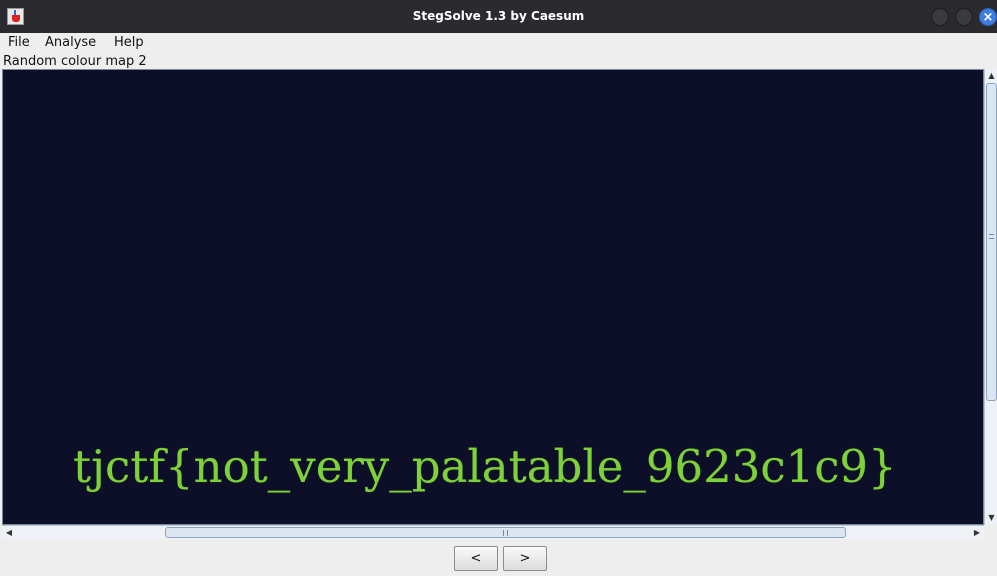 The width and height of the screenshot is (997, 576). I want to click on menu-file: File, so click(19, 42).